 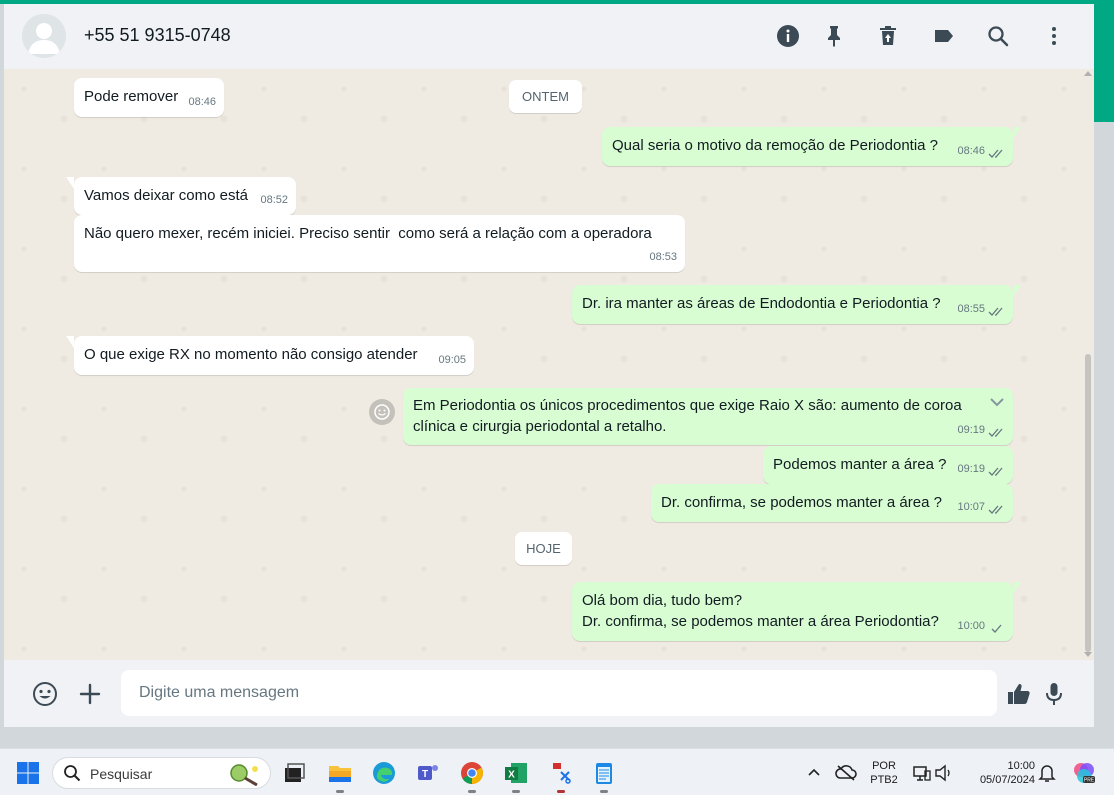 I want to click on menu-icon, so click(x=1054, y=36).